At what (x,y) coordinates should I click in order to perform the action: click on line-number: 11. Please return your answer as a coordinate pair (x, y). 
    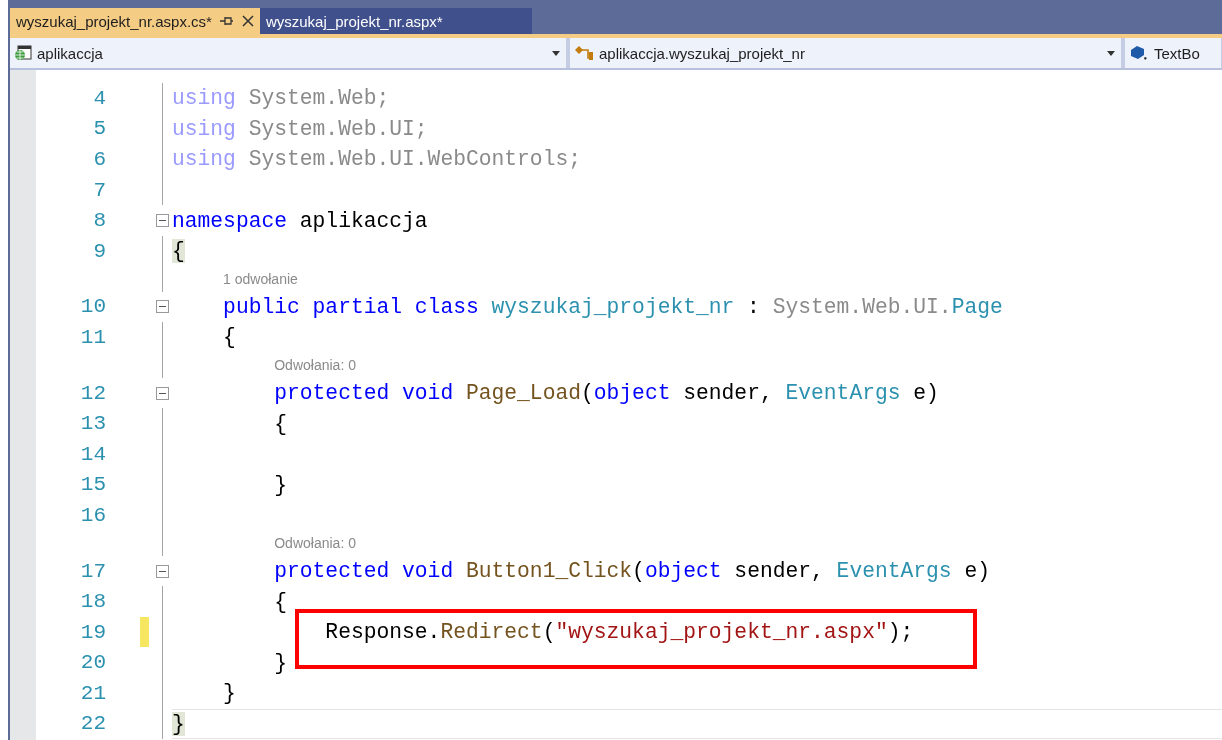
    Looking at the image, I should click on (92, 337).